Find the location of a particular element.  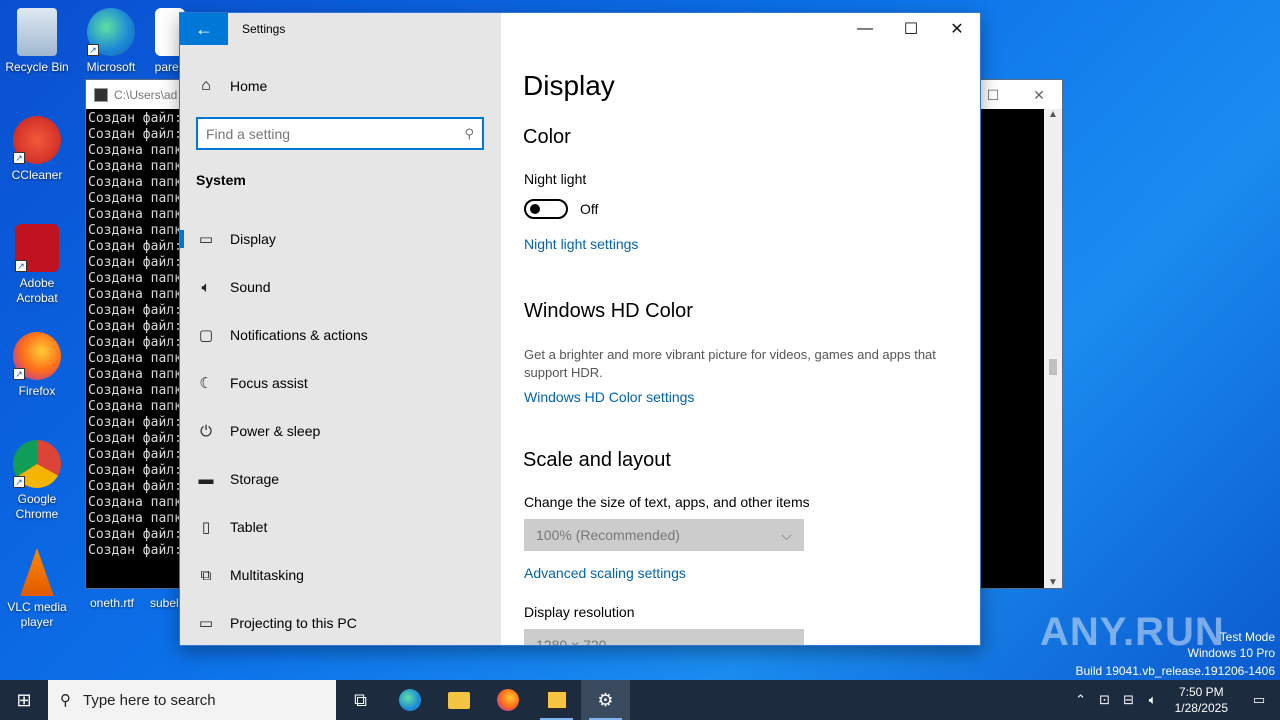

nav-home-label: Home is located at coordinates (249, 86).